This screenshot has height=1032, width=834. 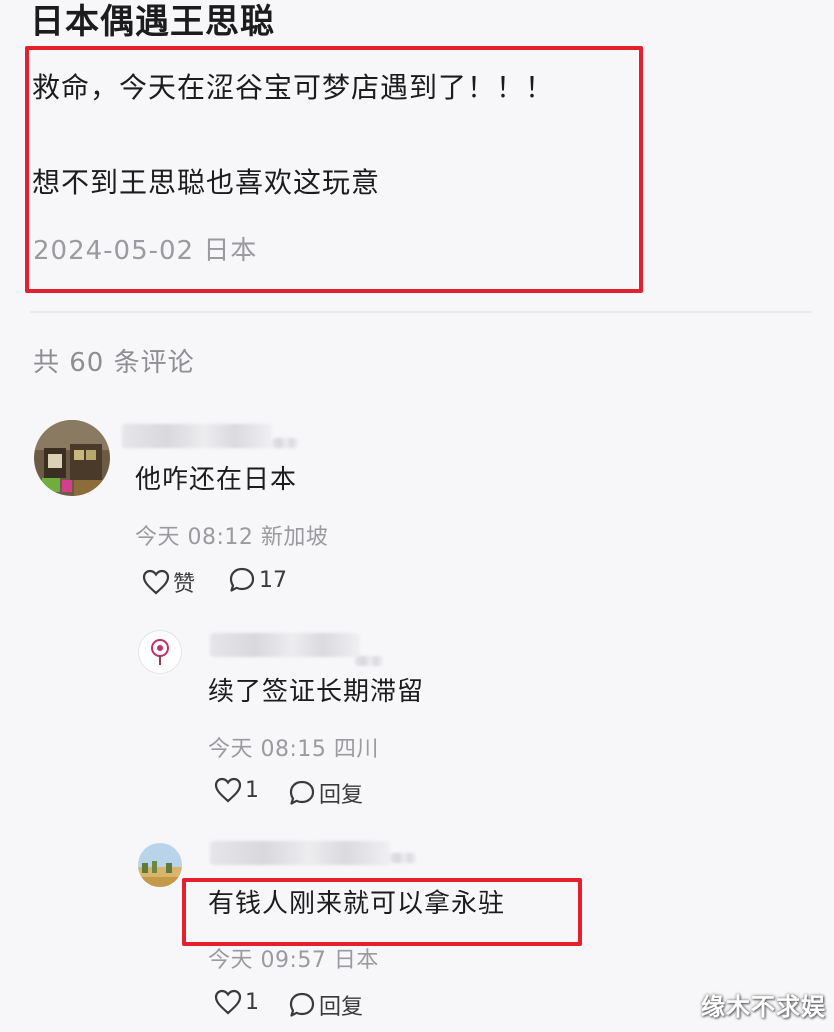 What do you see at coordinates (257, 580) in the screenshot?
I see `reply-count-button: 17` at bounding box center [257, 580].